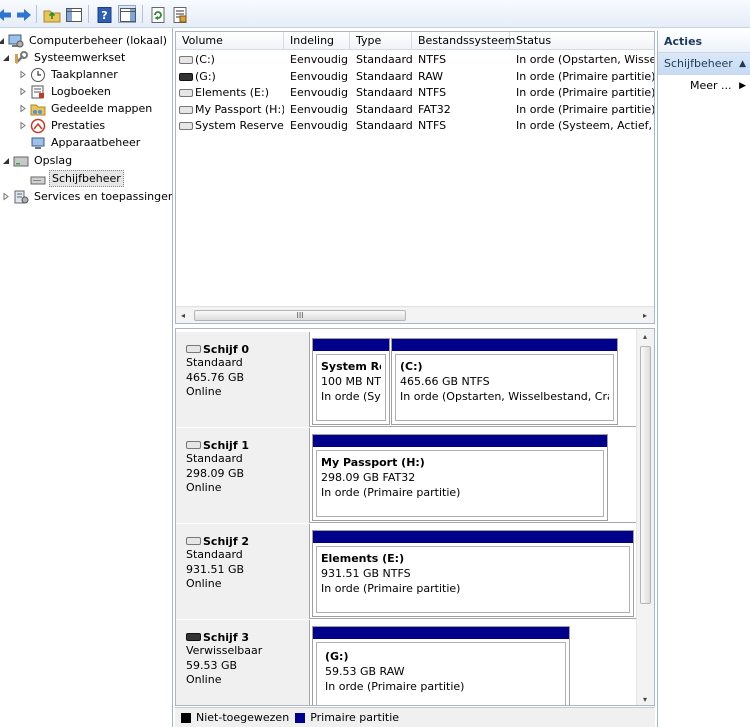  I want to click on actions-title: Acties, so click(704, 42).